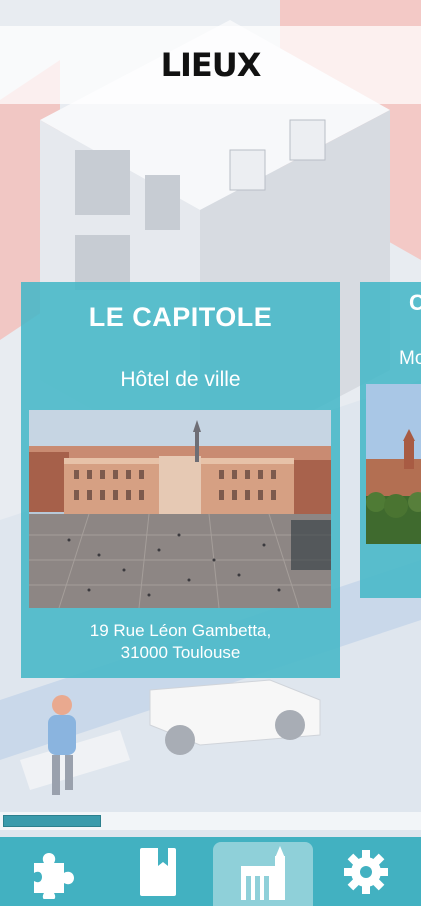 This screenshot has width=421, height=906. I want to click on page-header: LIEUX, so click(210, 65).